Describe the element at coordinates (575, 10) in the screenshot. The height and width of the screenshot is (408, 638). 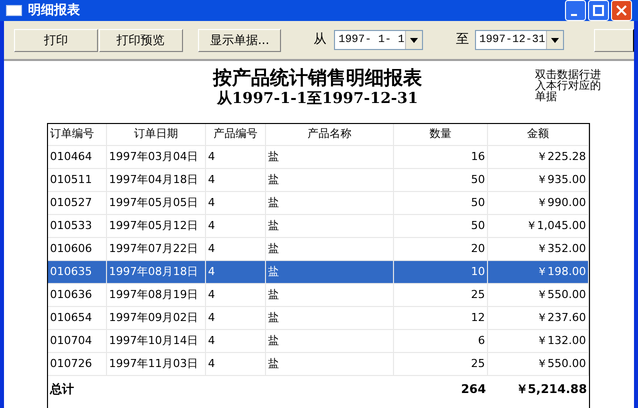
I see `minimize-button` at that location.